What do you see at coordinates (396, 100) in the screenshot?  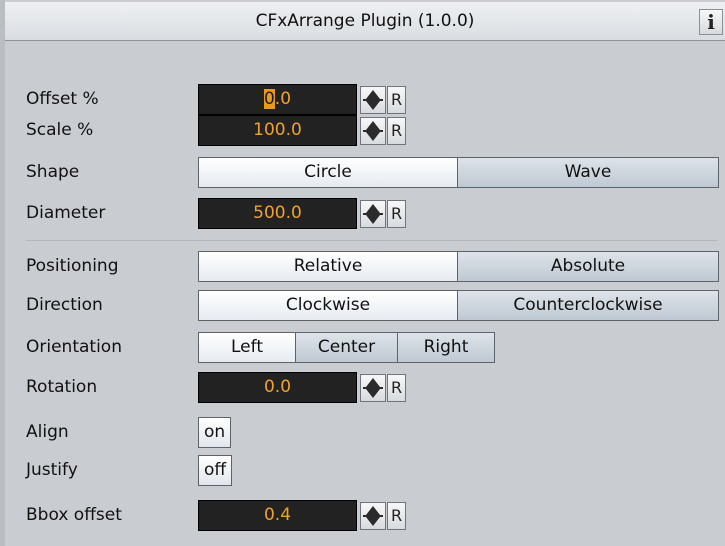 I see `offset-reset-button: R` at bounding box center [396, 100].